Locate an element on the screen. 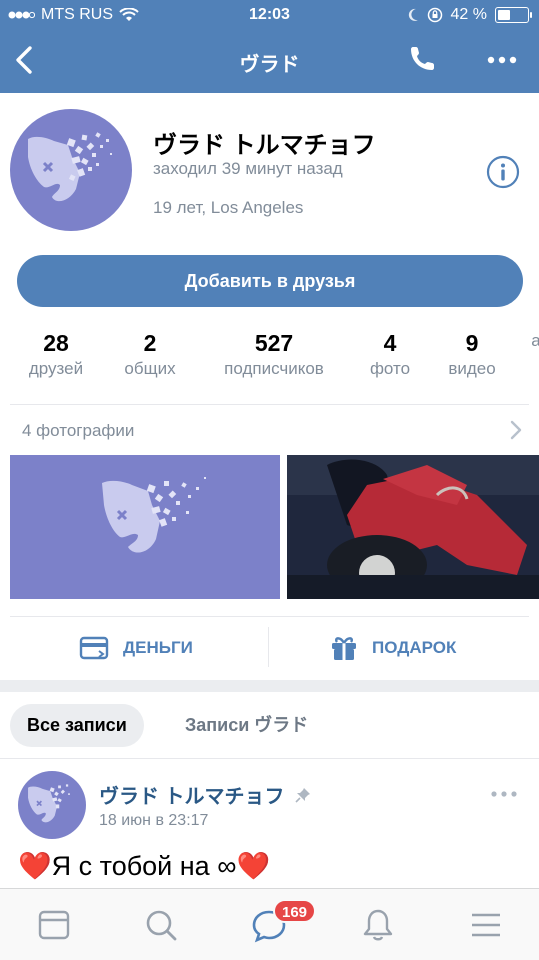 Image resolution: width=539 pixels, height=960 pixels. nav-bar: ヴラド is located at coordinates (269, 62).